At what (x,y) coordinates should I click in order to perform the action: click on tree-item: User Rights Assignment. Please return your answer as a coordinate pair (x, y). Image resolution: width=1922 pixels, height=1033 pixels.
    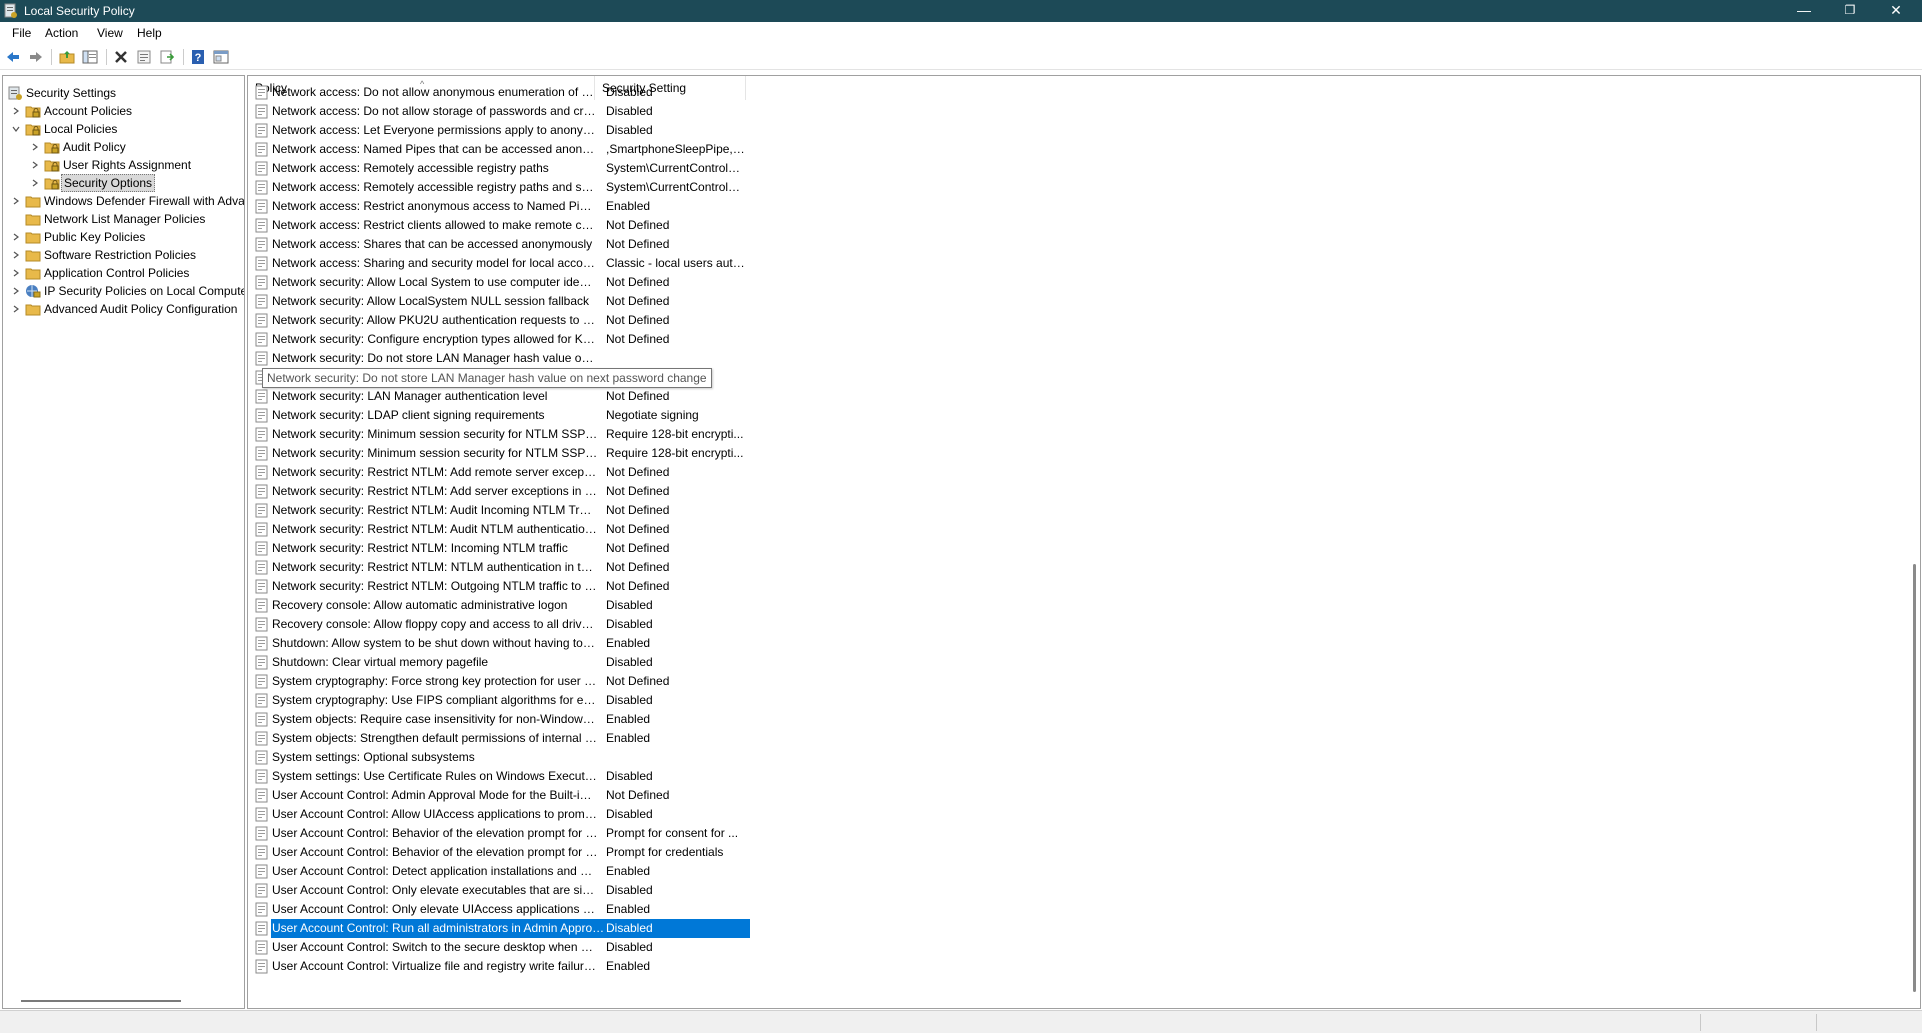
    Looking at the image, I should click on (123, 165).